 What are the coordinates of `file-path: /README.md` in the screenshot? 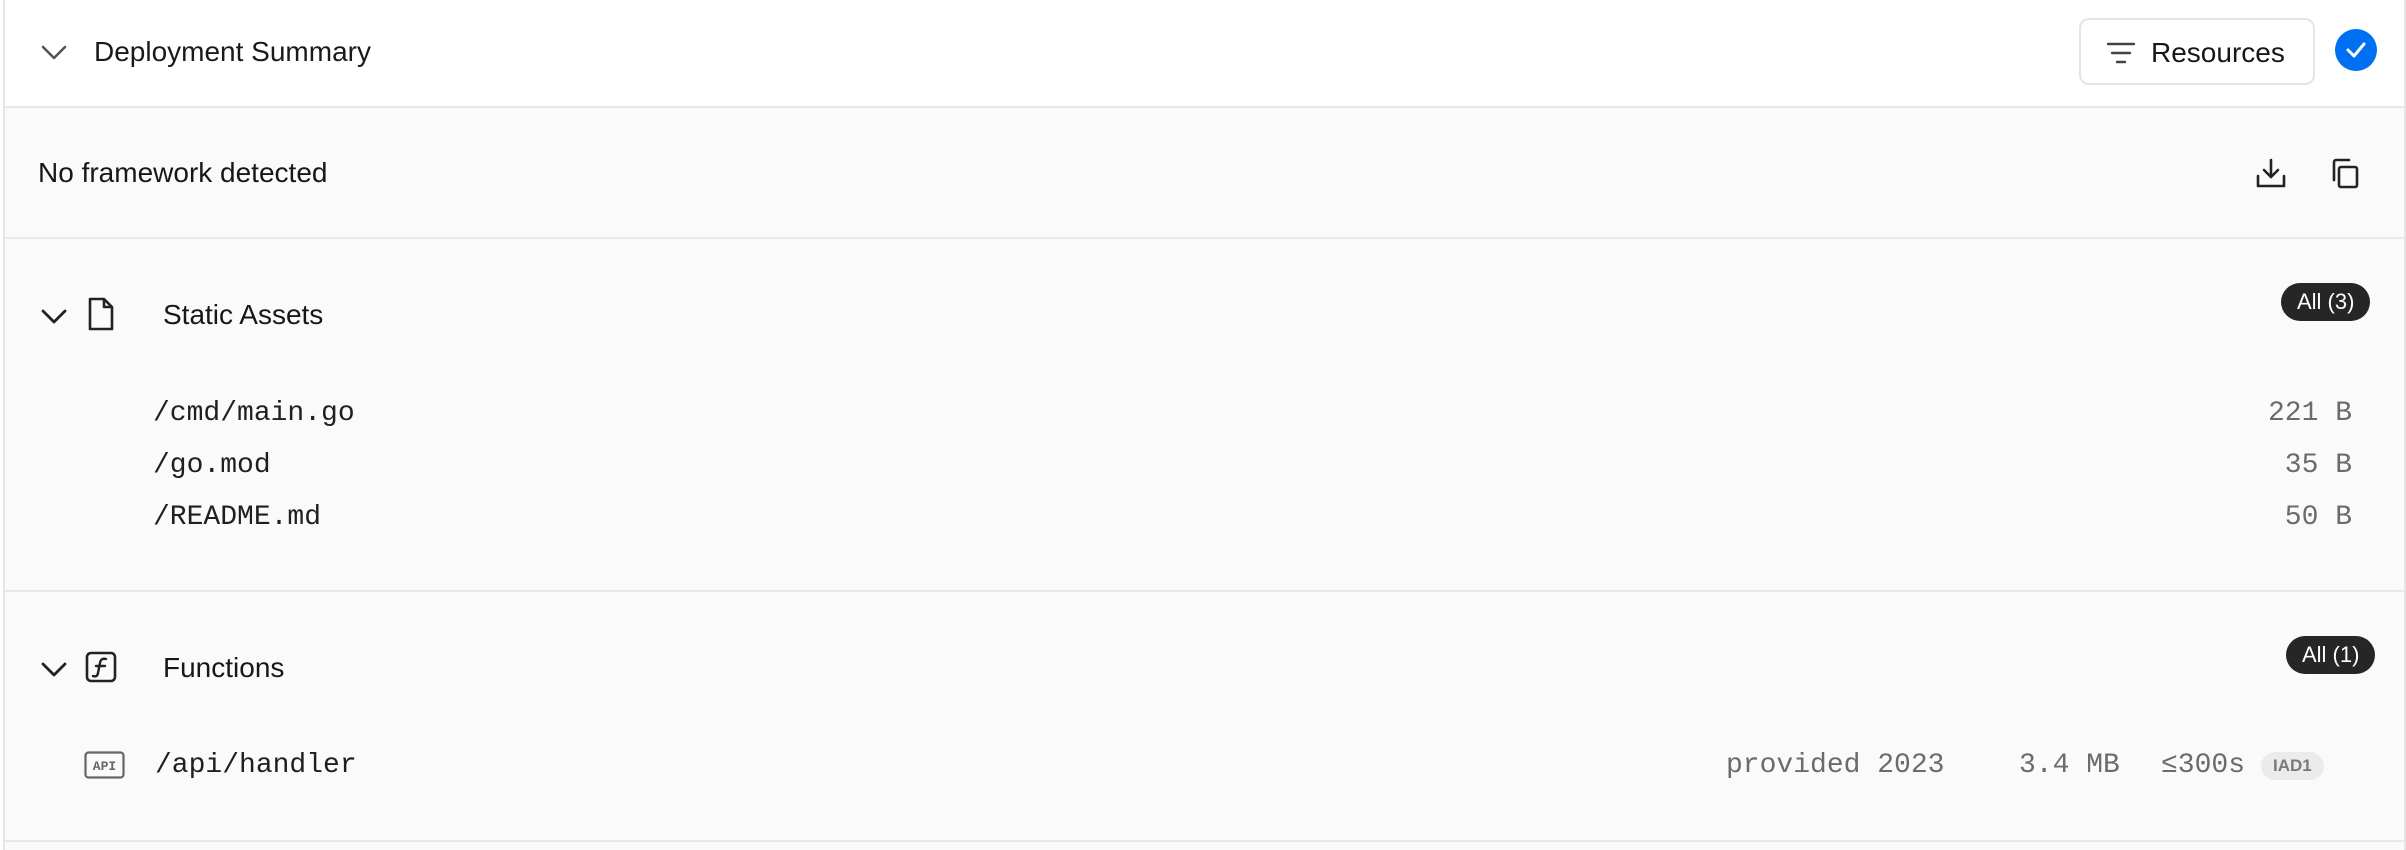 It's located at (237, 517).